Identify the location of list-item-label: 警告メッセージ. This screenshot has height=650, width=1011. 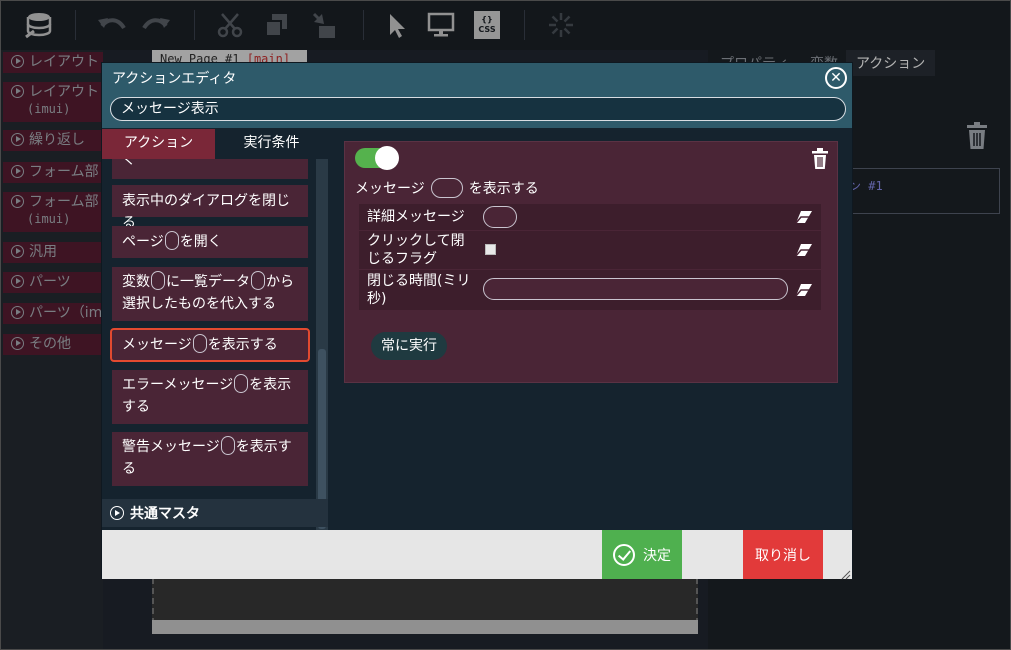
(171, 447).